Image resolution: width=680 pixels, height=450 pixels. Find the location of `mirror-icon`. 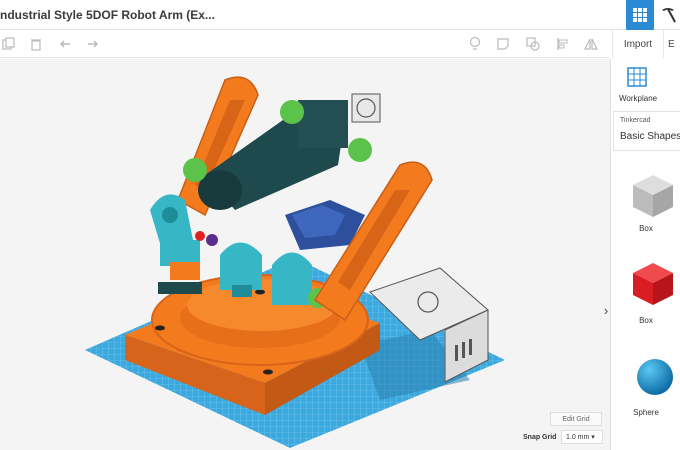

mirror-icon is located at coordinates (591, 44).